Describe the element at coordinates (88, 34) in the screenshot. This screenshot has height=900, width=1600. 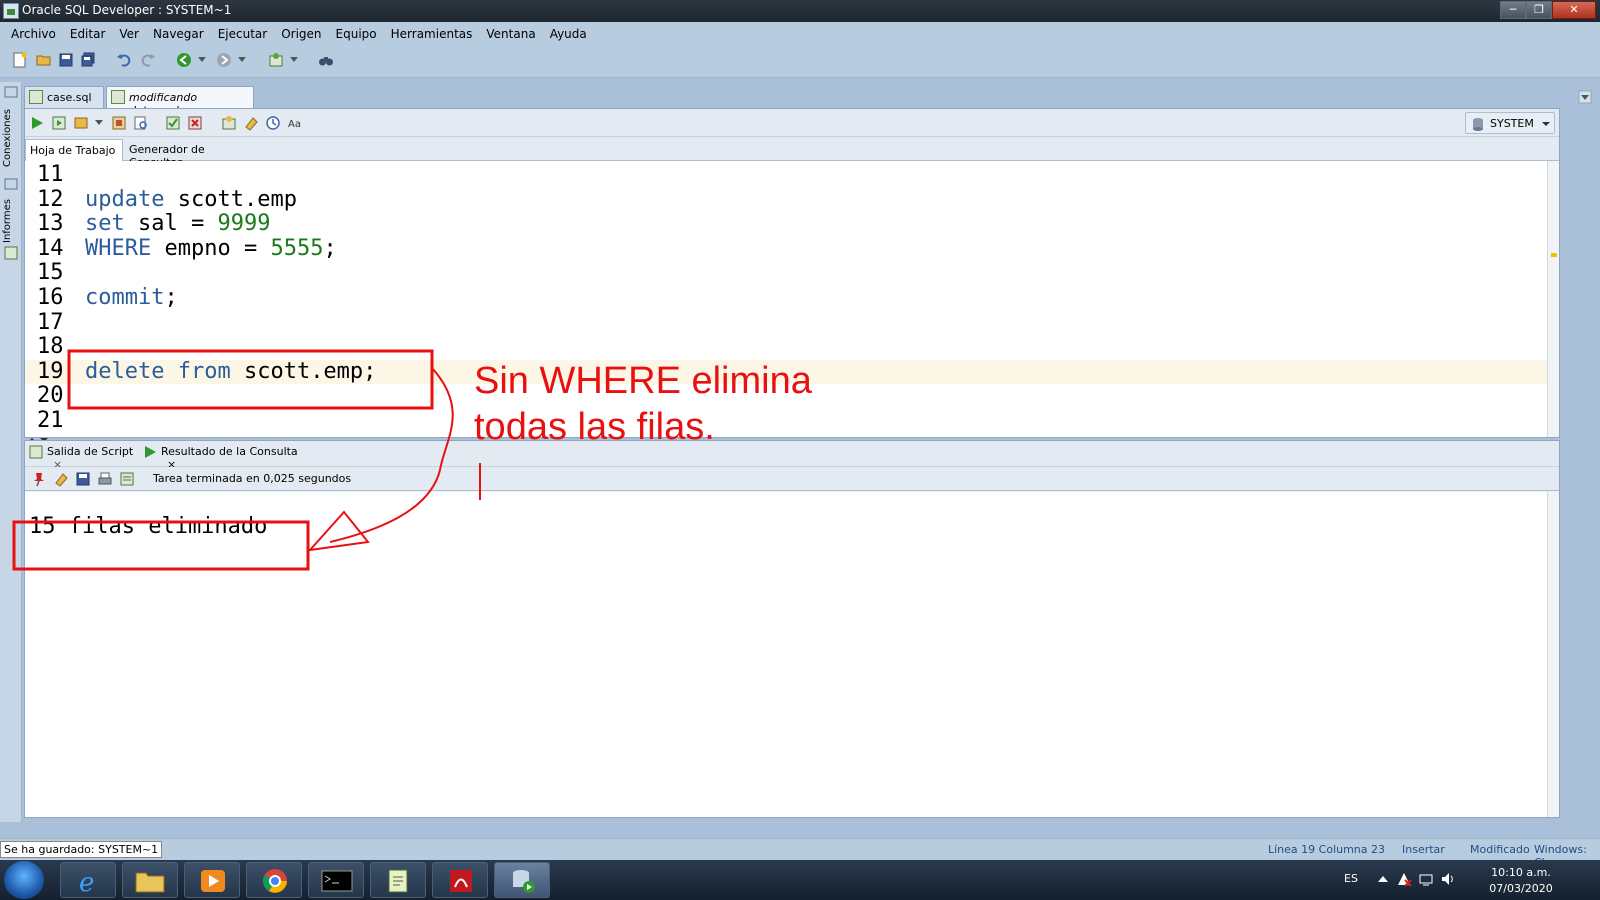
I see `menu-editar: Editar` at that location.